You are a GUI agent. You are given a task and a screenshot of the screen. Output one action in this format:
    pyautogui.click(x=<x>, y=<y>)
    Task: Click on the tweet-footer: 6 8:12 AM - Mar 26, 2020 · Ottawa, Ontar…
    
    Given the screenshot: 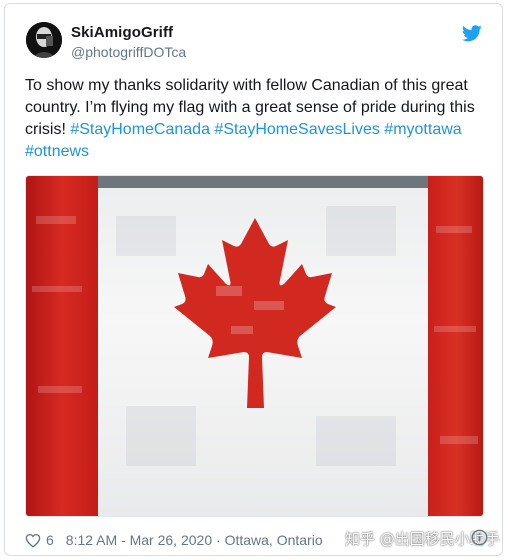 What is the action you would take?
    pyautogui.click(x=174, y=540)
    